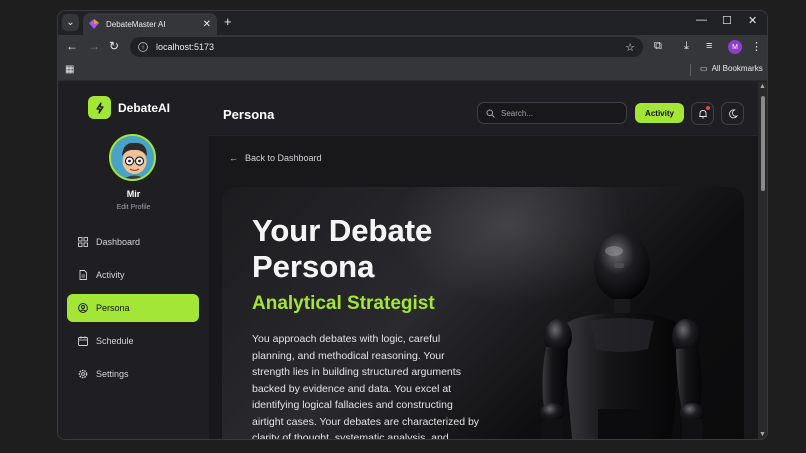 The image size is (806, 453). I want to click on sidebar-item-label: Dashboard, so click(118, 242).